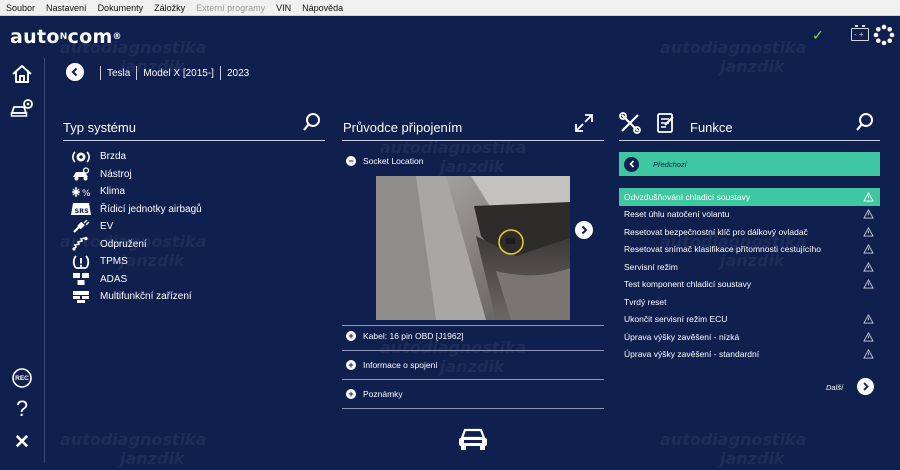 This screenshot has height=470, width=900. Describe the element at coordinates (666, 123) in the screenshot. I see `document-icon` at that location.